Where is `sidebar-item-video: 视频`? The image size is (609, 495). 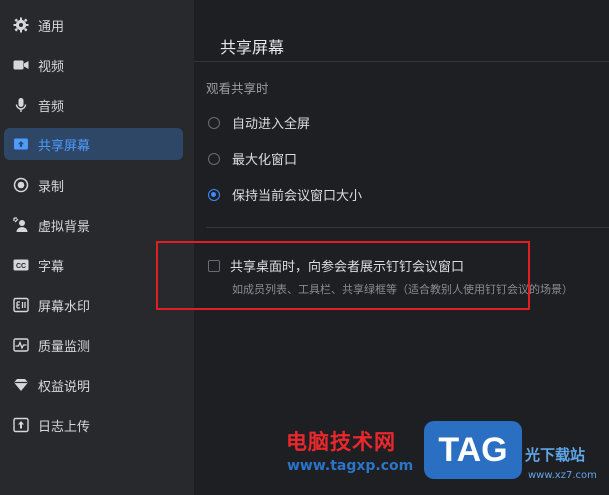
sidebar-item-video: 视频 is located at coordinates (93, 65).